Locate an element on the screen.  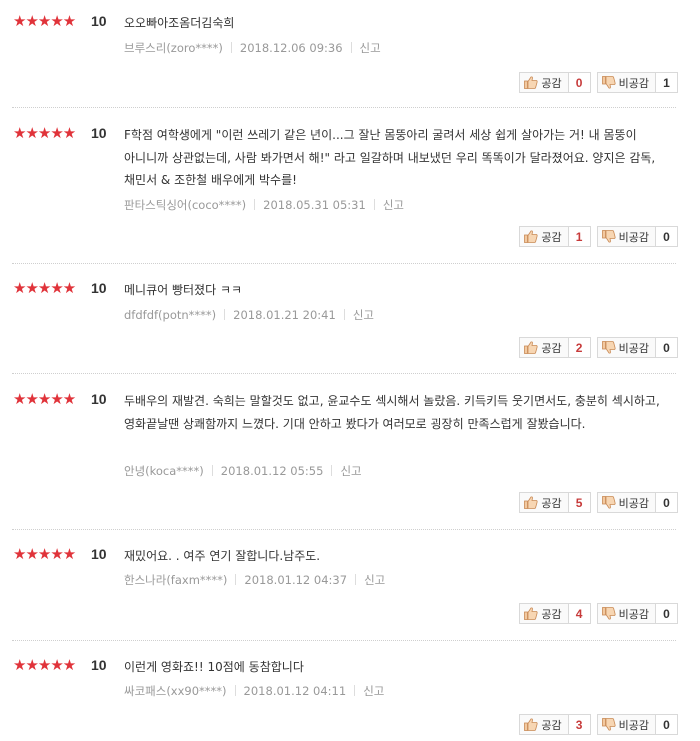
review-meta: 한스나라(faxm****) 2018.01.12 04:37 신고 is located at coordinates (254, 580).